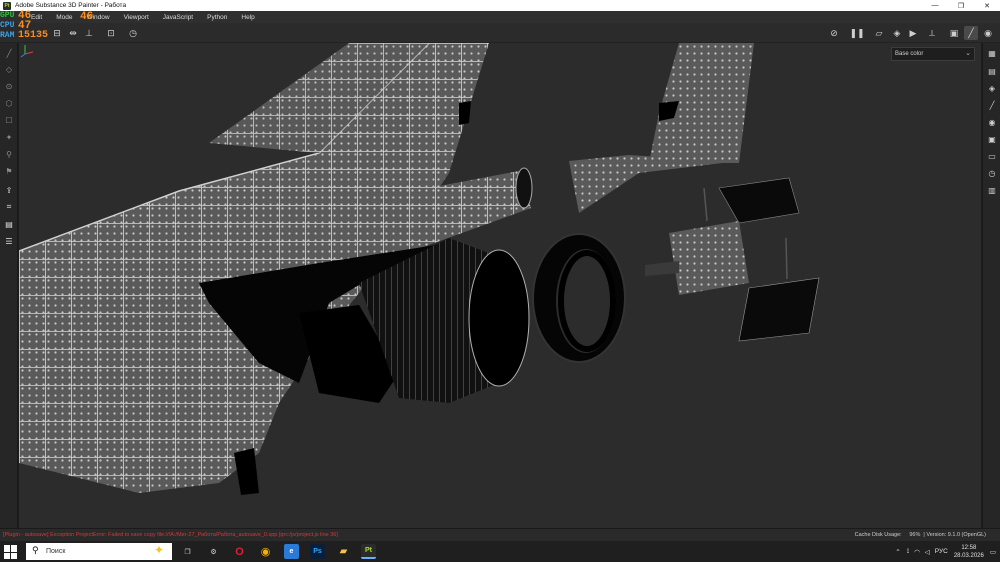  What do you see at coordinates (834, 33) in the screenshot?
I see `visibility-off-icon: ⊘` at bounding box center [834, 33].